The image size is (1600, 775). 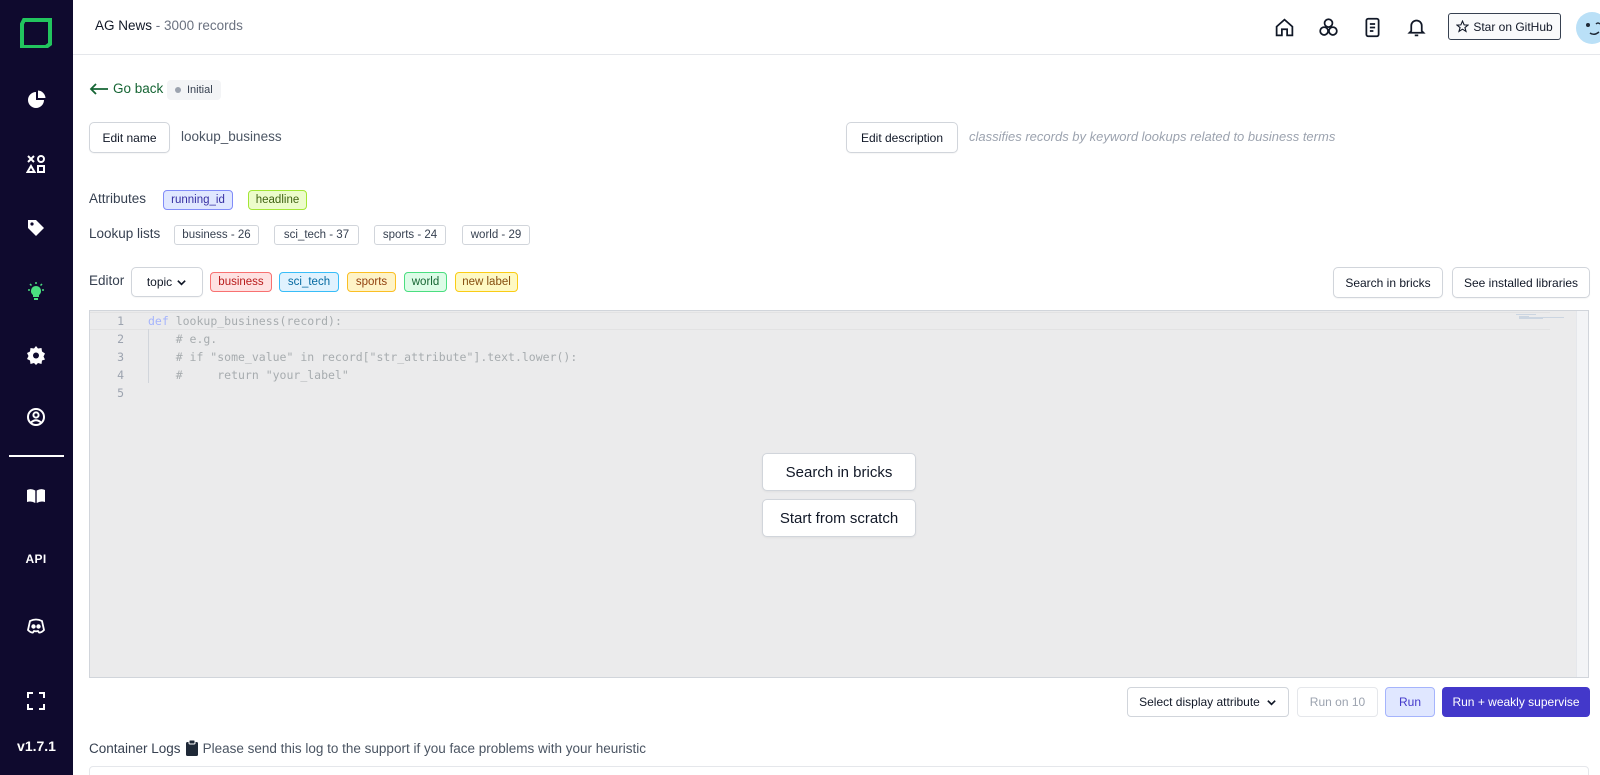 I want to click on search-in-bricks-button: Search in bricks, so click(x=1388, y=282).